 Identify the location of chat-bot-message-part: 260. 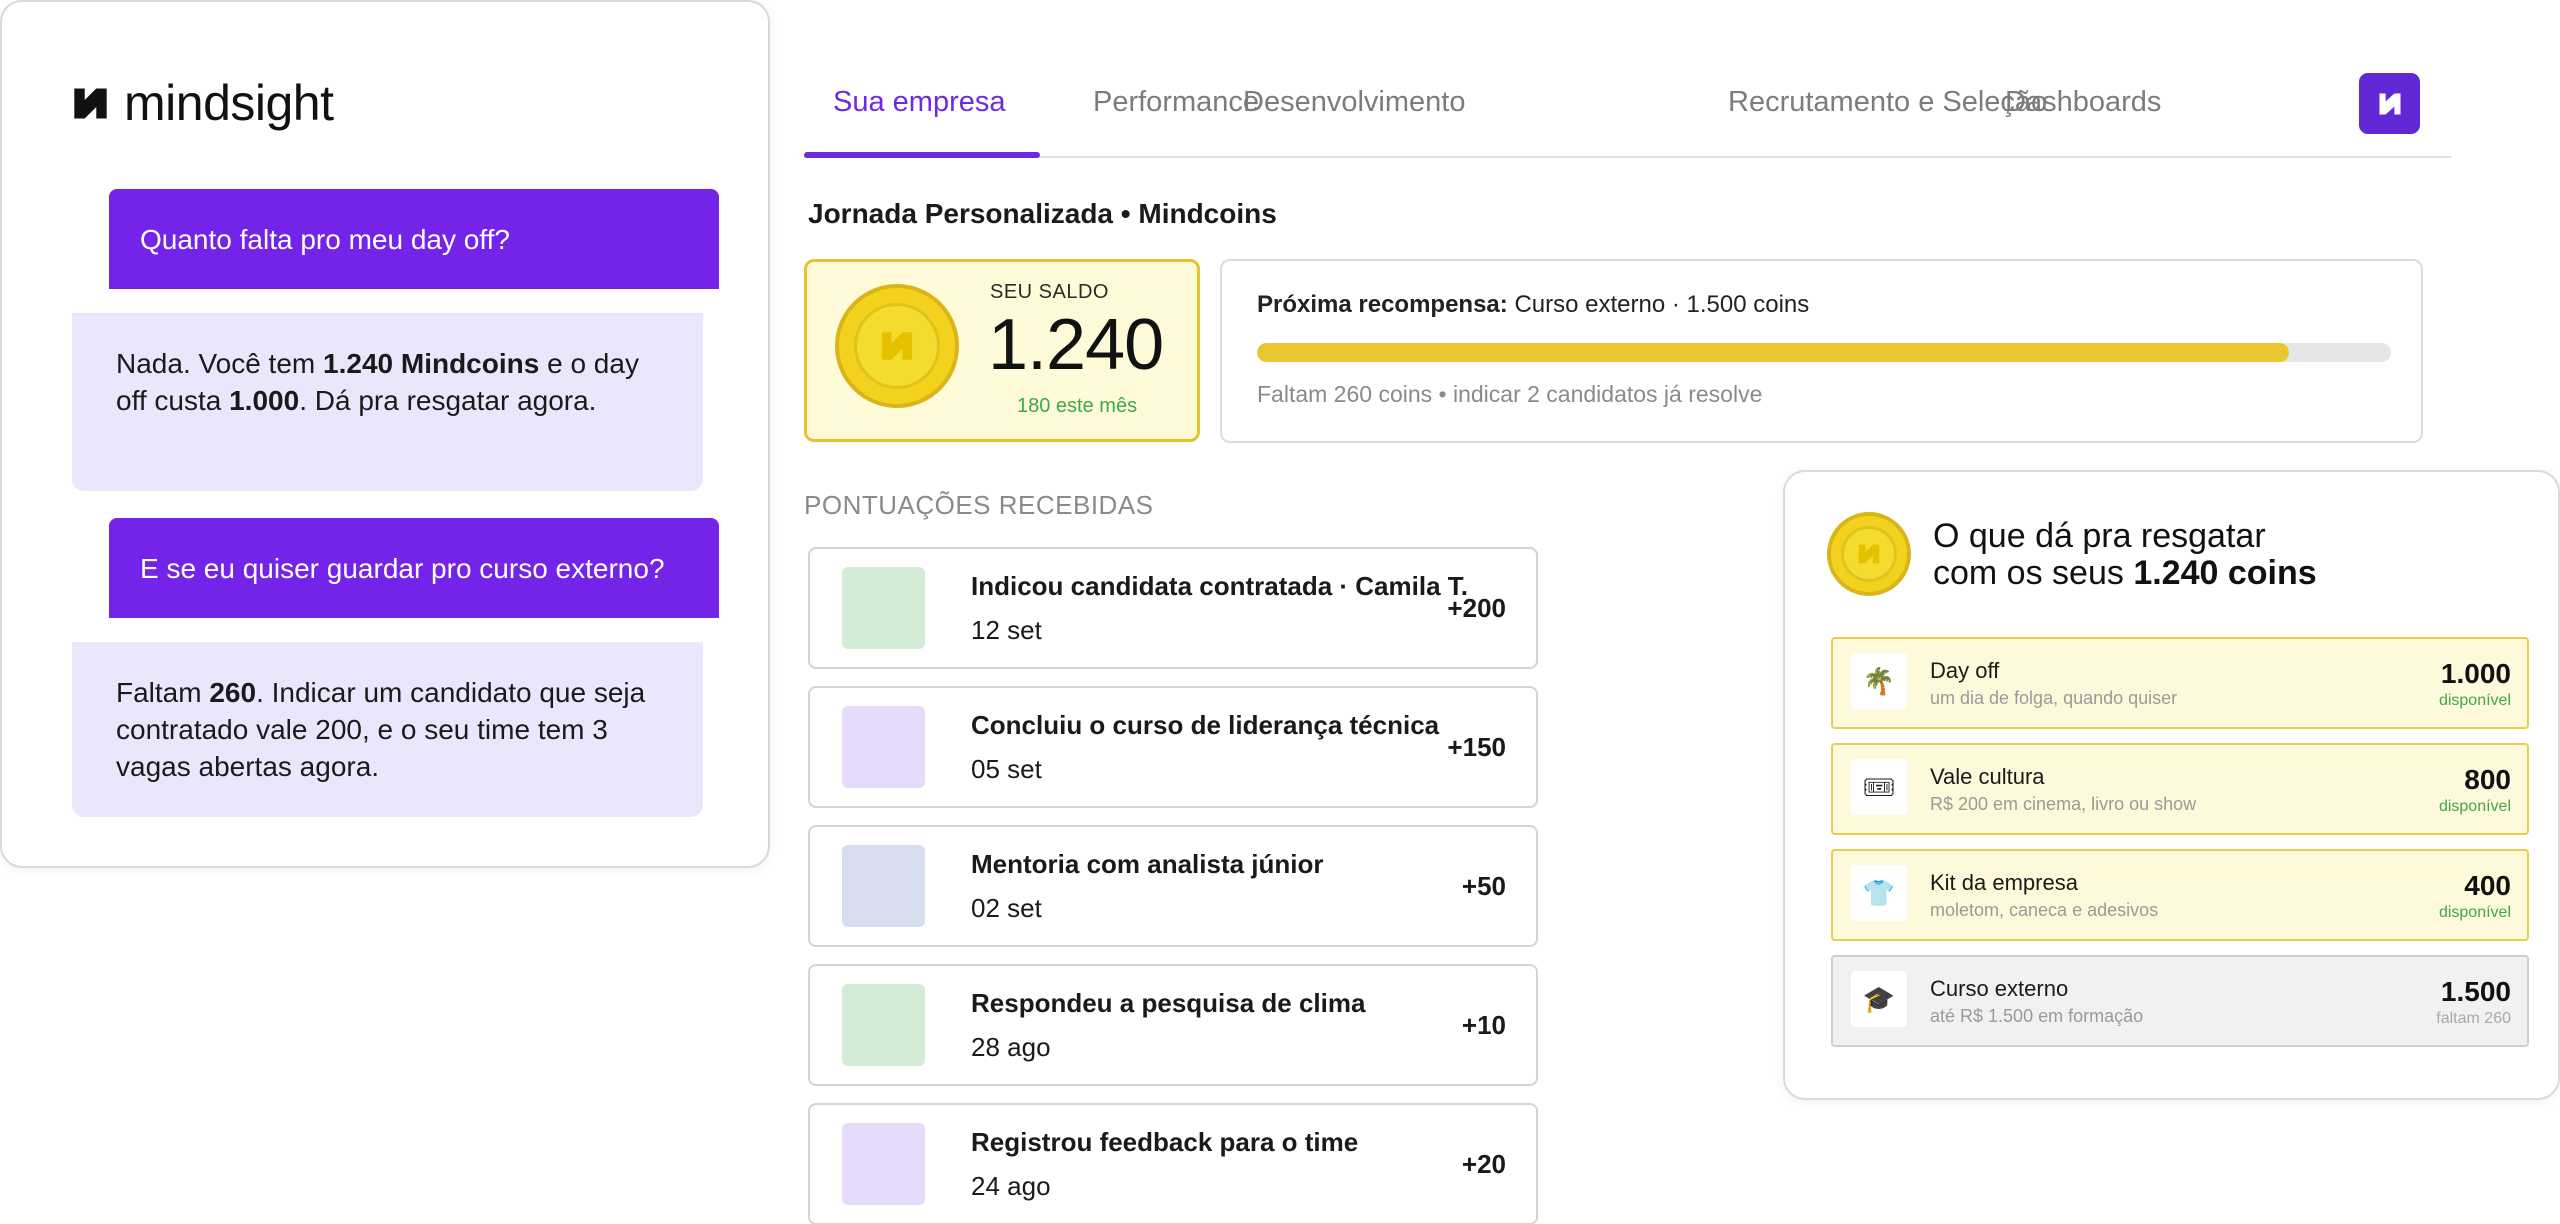
(233, 692).